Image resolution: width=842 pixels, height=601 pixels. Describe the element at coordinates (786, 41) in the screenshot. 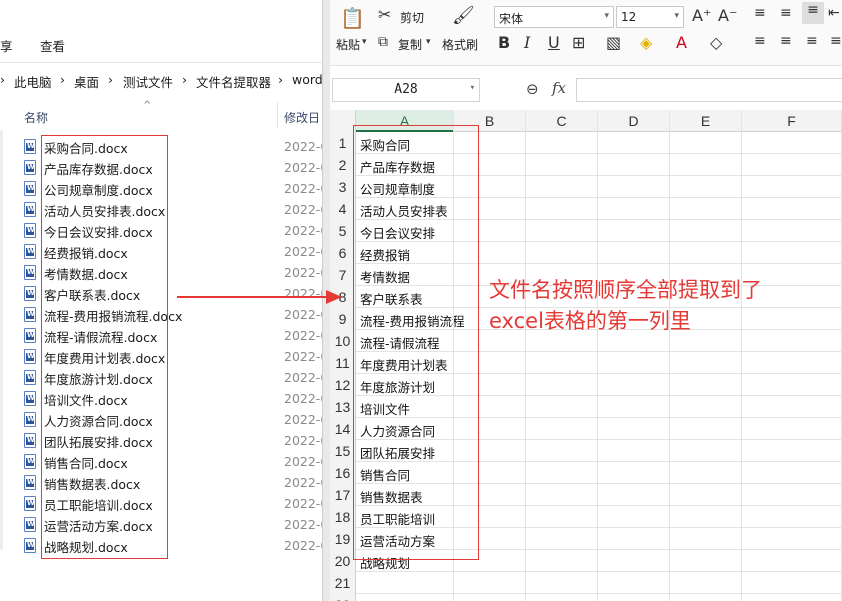

I see `align-center-icon: ≡` at that location.